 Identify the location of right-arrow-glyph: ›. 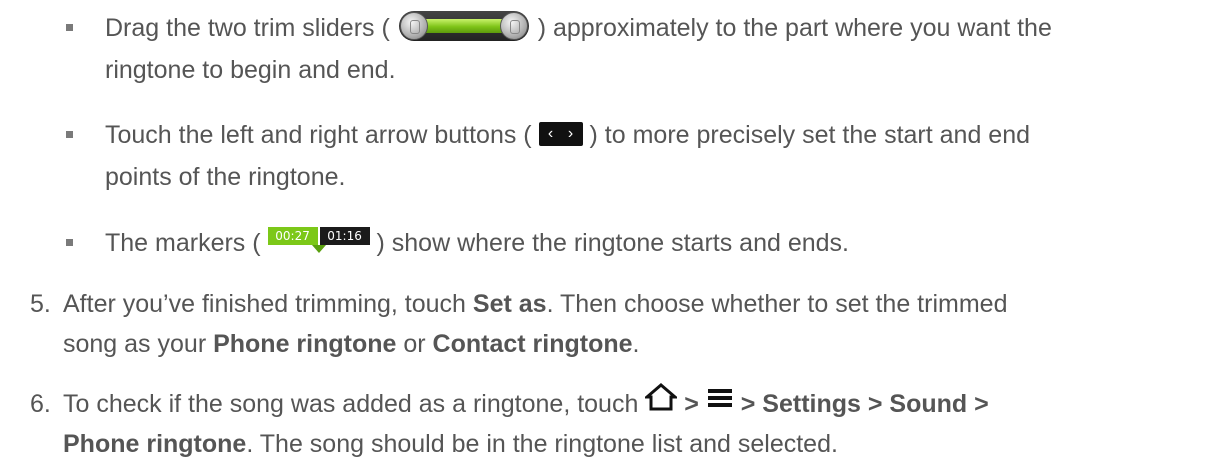
(570, 134).